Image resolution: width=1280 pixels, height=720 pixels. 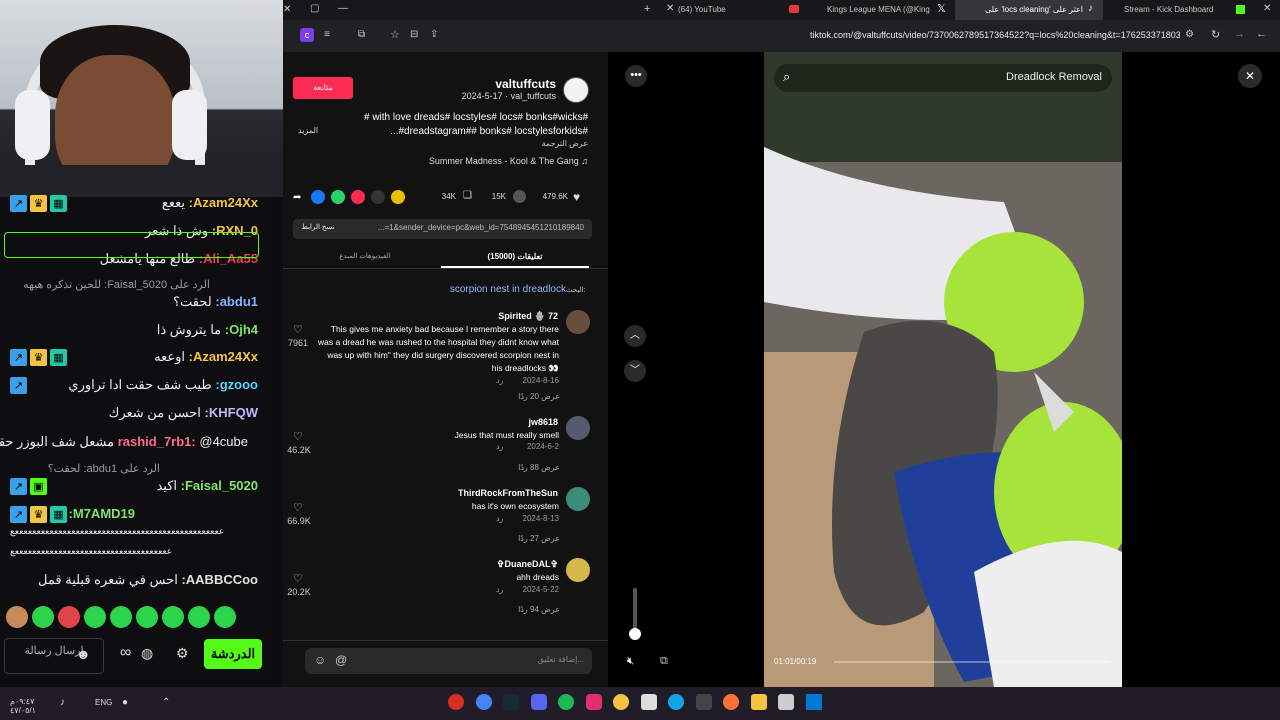 I want to click on volume-handle, so click(x=635, y=634).